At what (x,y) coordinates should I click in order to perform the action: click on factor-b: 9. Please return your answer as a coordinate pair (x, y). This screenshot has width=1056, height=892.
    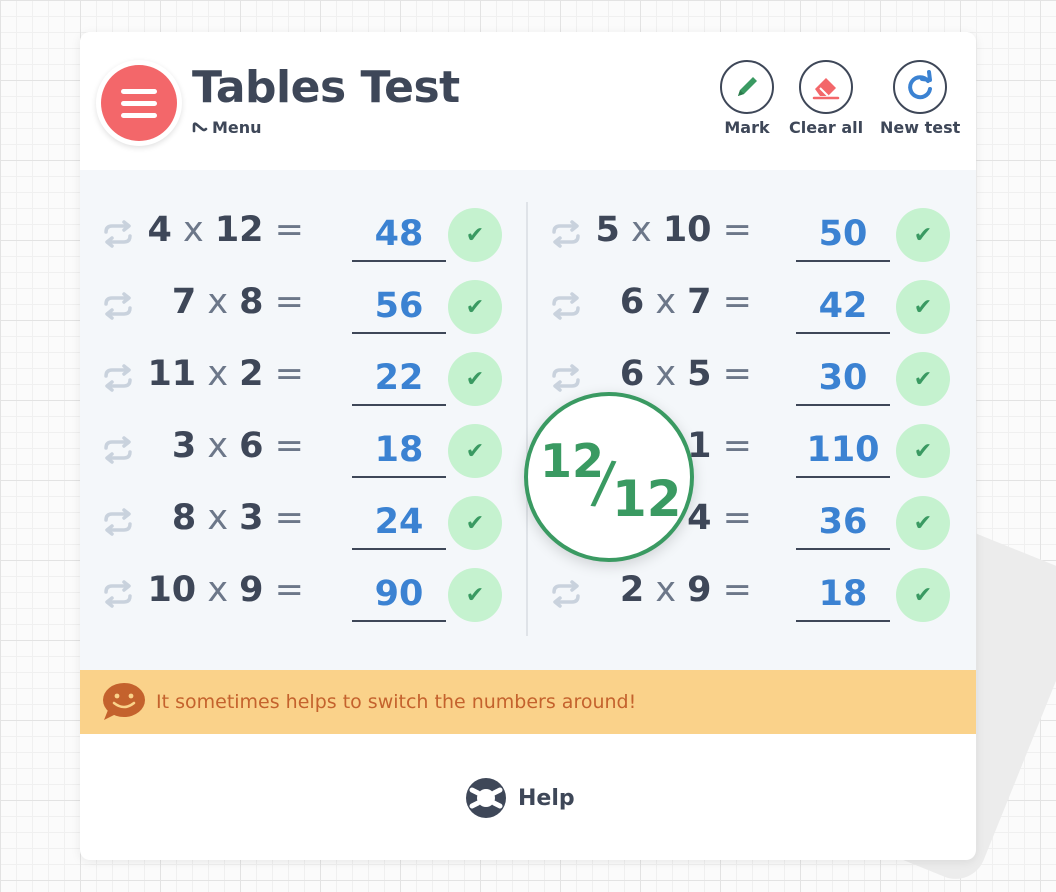
    Looking at the image, I should click on (699, 590).